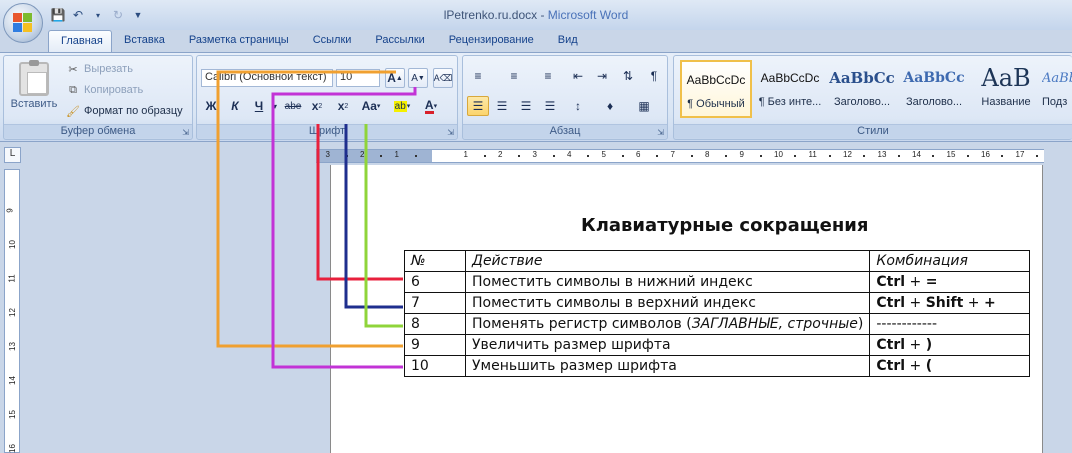 The height and width of the screenshot is (453, 1072). Describe the element at coordinates (548, 76) in the screenshot. I see `multilevel-list-icon: ≡` at that location.